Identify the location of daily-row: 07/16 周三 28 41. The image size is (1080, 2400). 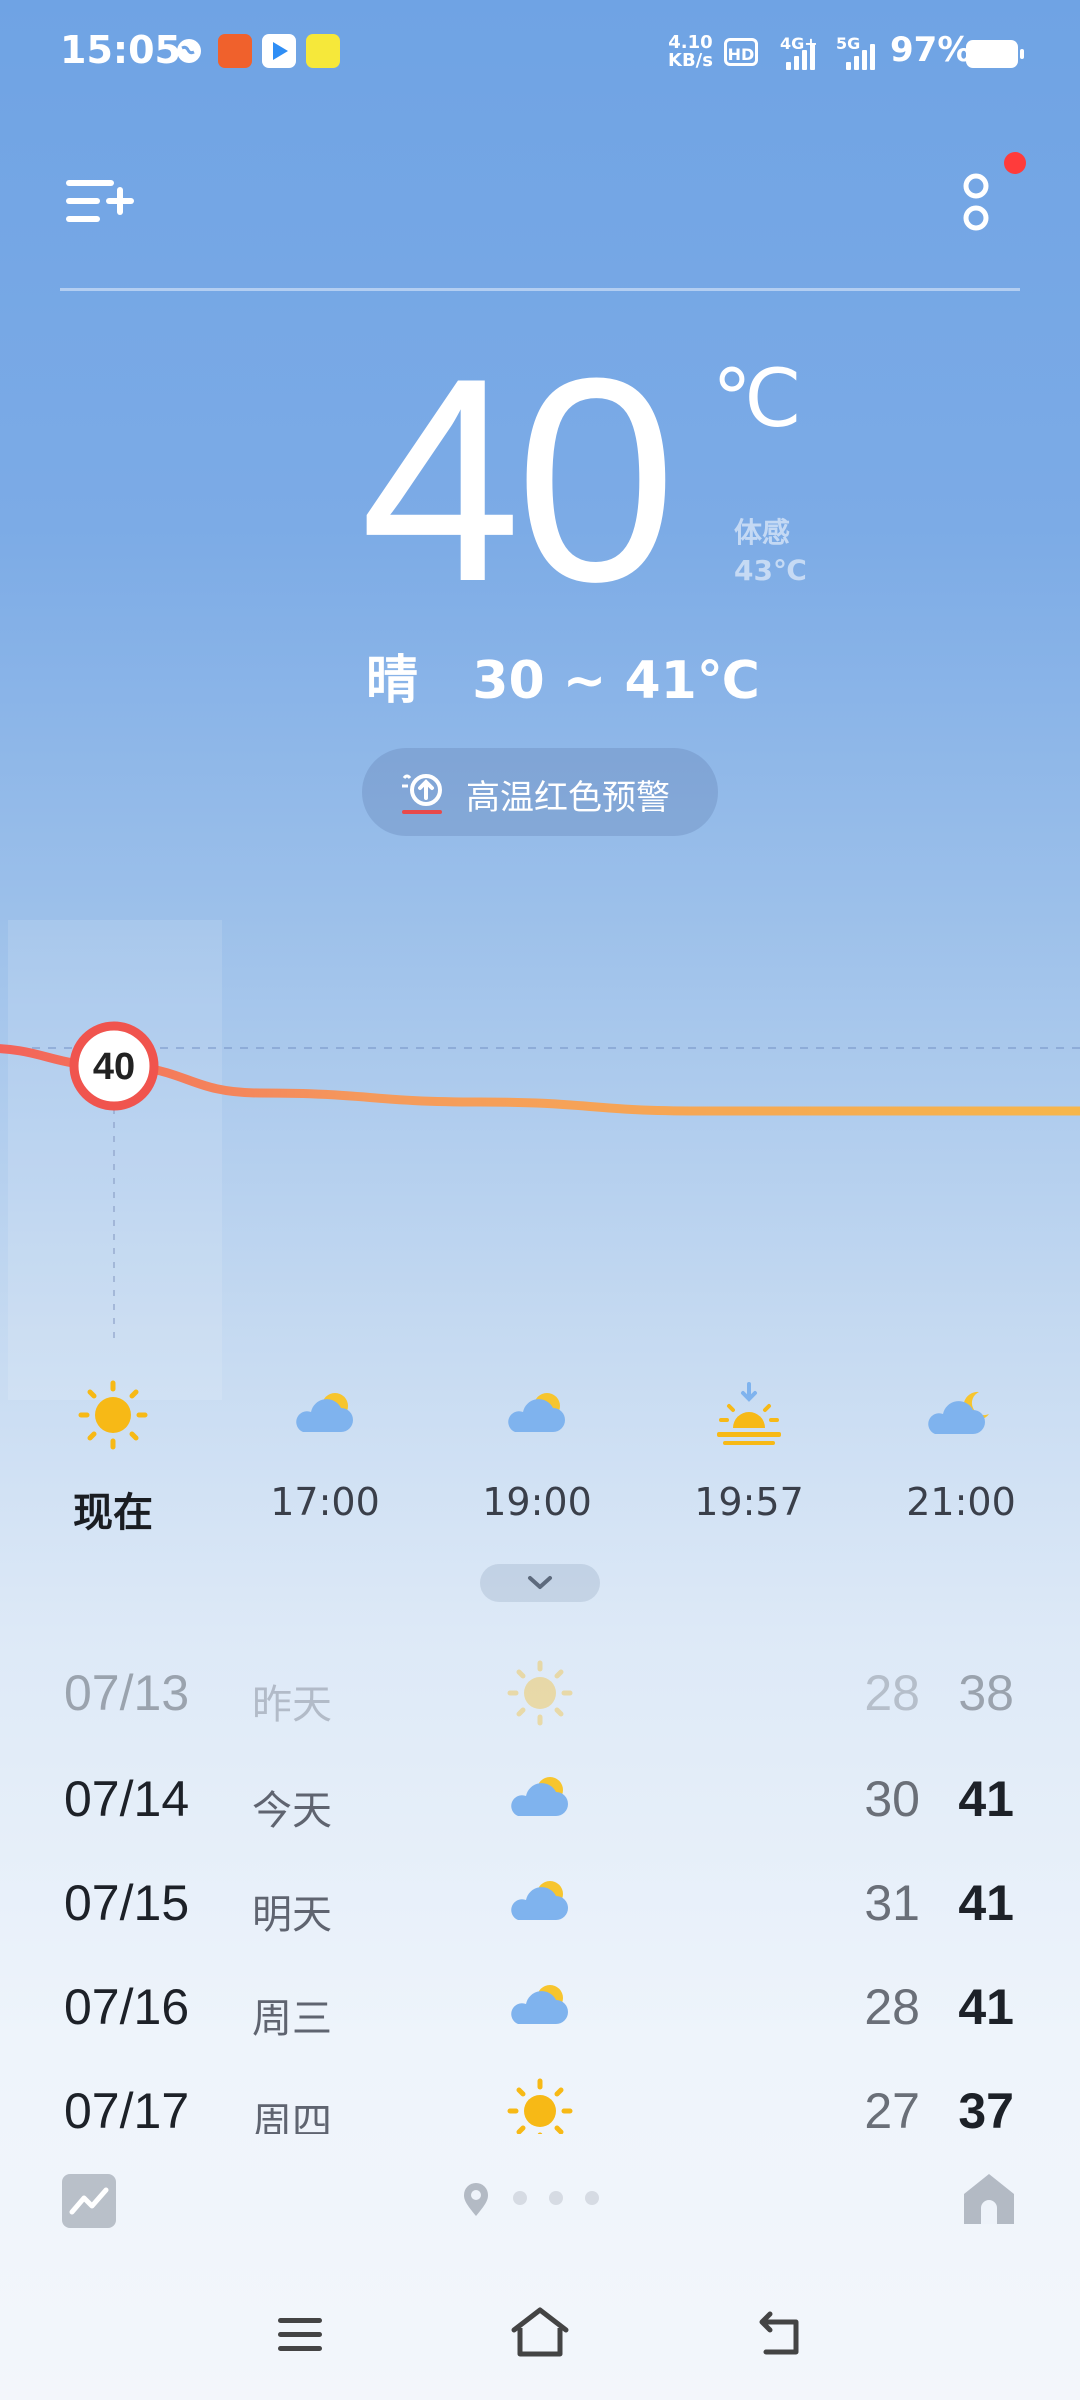
(540, 2008).